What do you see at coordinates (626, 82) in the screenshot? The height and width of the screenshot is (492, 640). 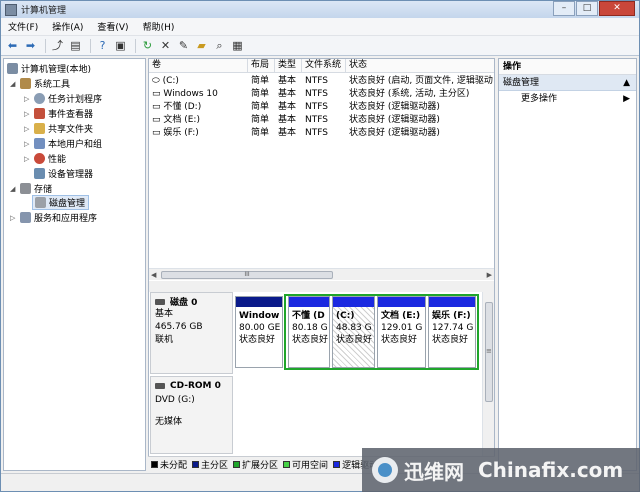 I see `collapse-arrow-icon: ▲` at bounding box center [626, 82].